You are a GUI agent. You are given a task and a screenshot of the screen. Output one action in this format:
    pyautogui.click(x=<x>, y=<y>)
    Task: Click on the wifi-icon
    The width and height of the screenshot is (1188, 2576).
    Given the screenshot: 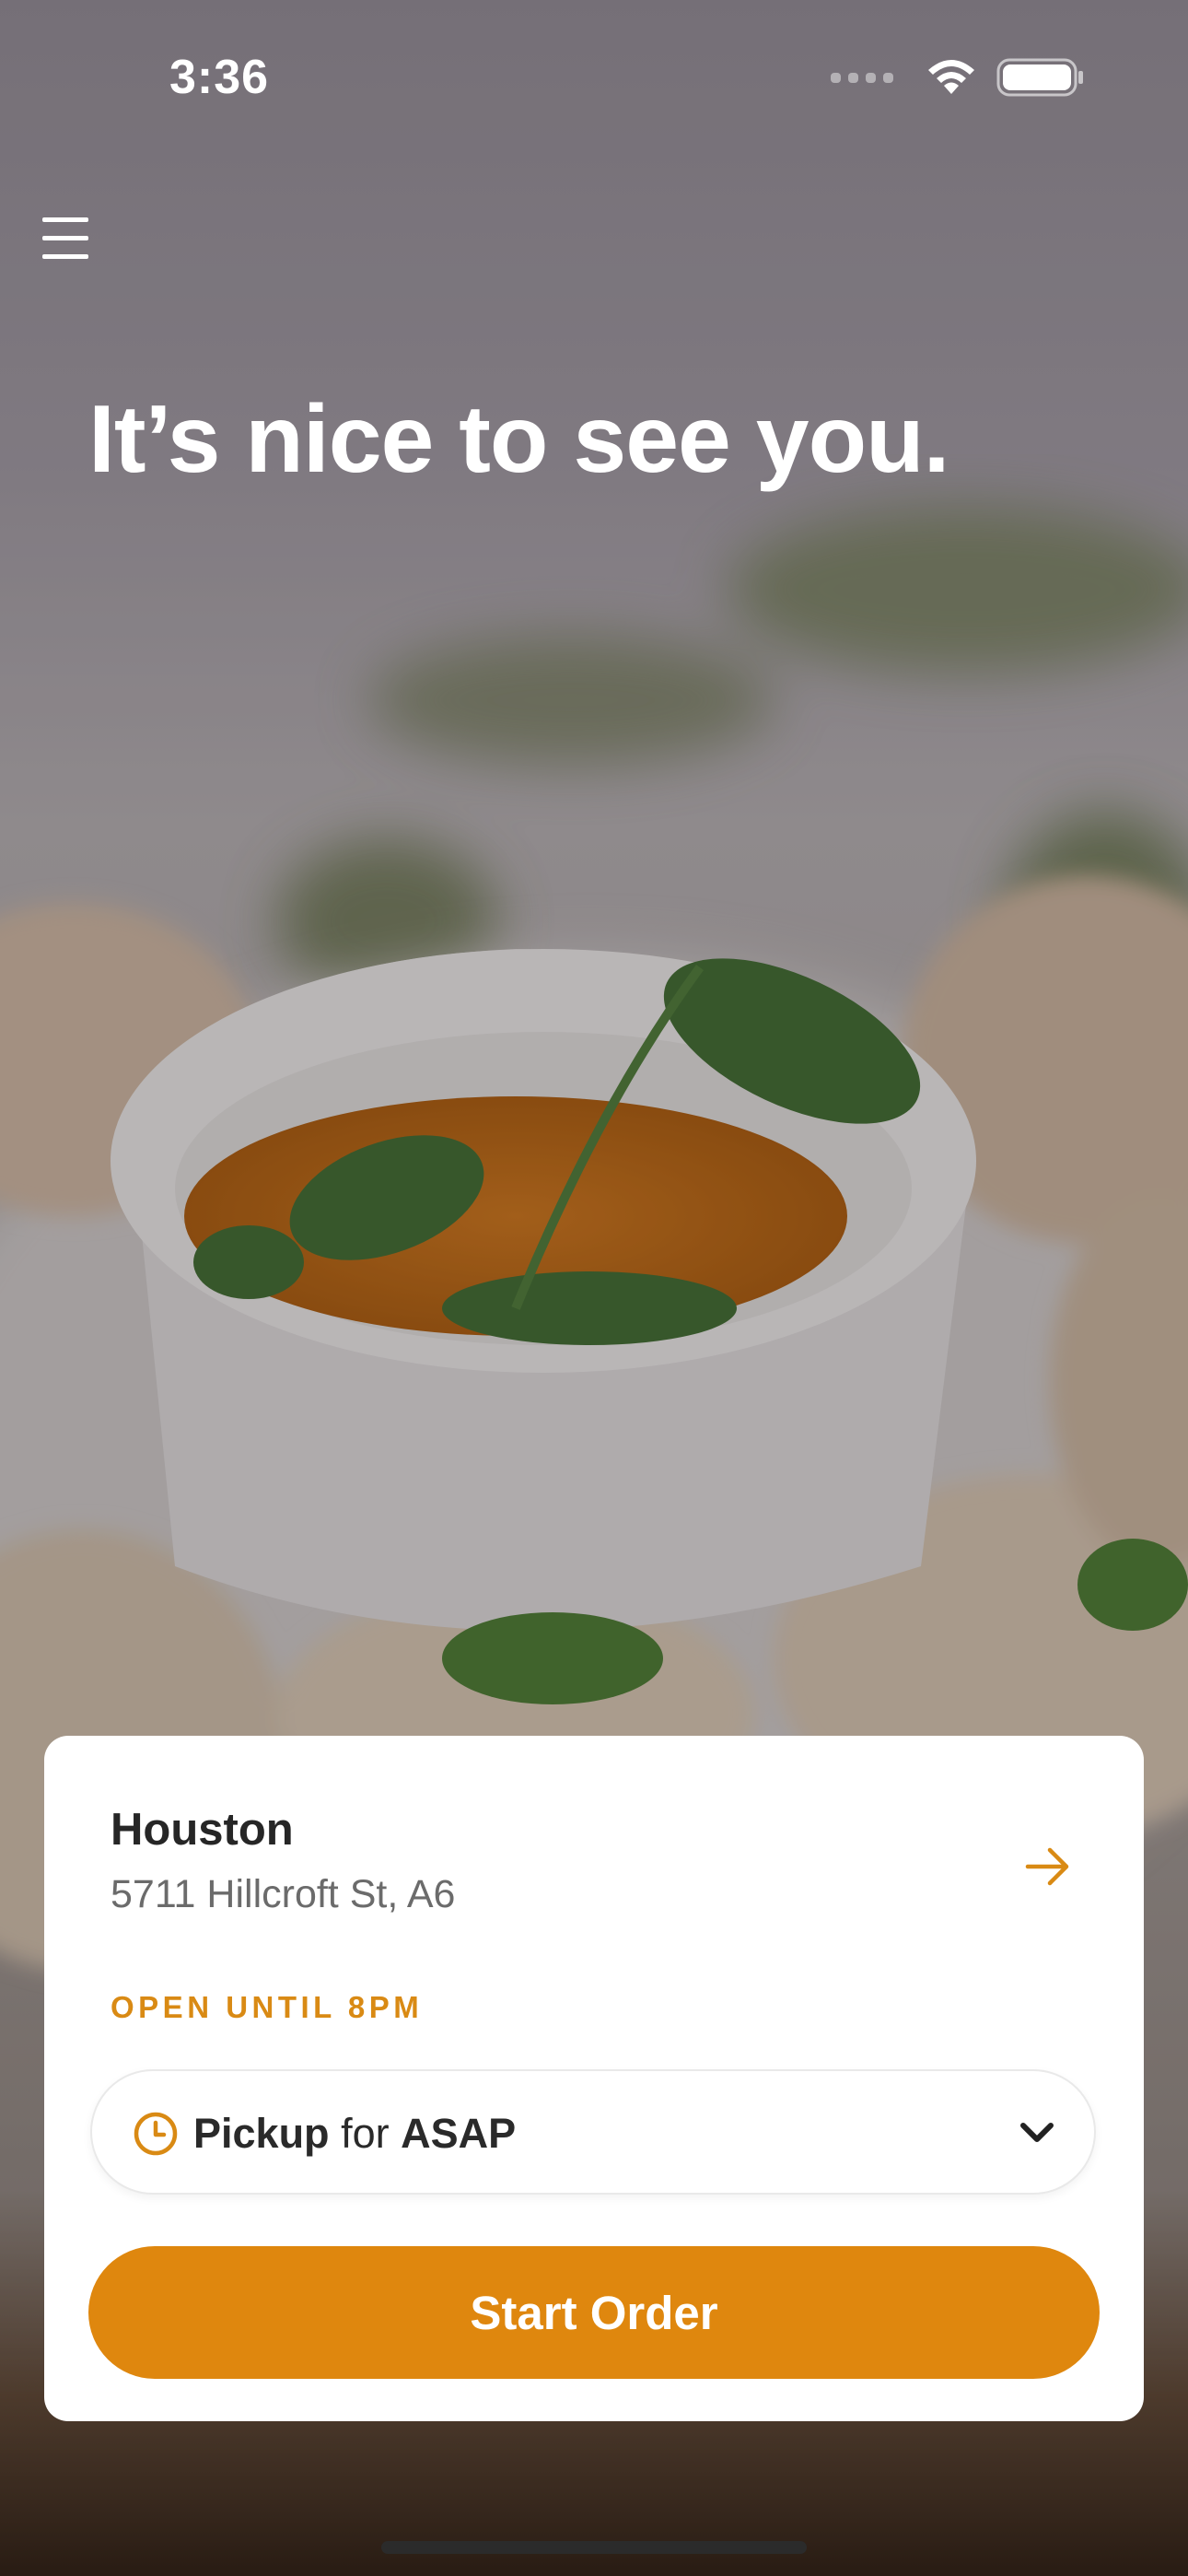 What is the action you would take?
    pyautogui.click(x=951, y=77)
    